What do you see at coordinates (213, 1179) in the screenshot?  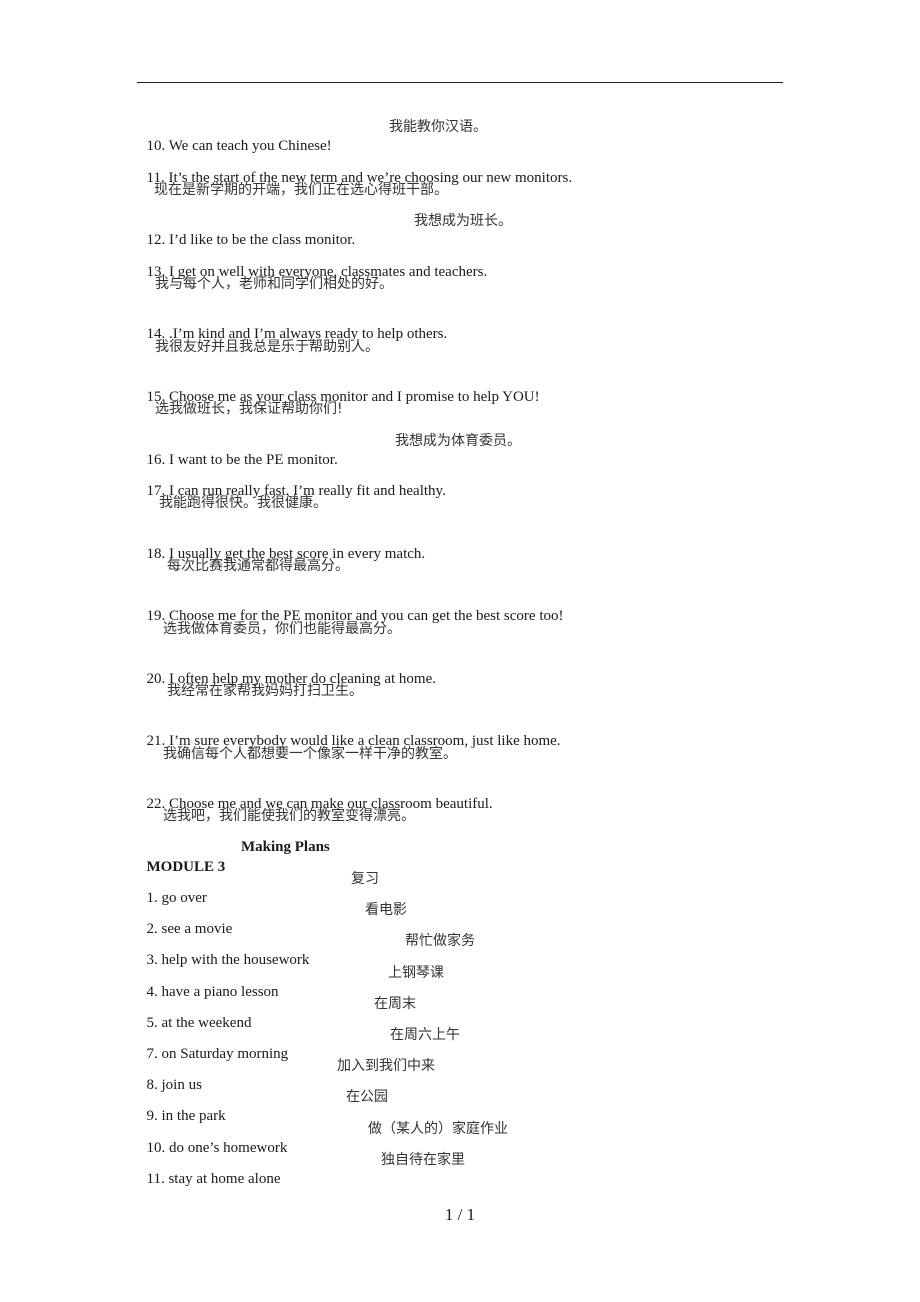 I see `phrase-en: 11. stay at home alone` at bounding box center [213, 1179].